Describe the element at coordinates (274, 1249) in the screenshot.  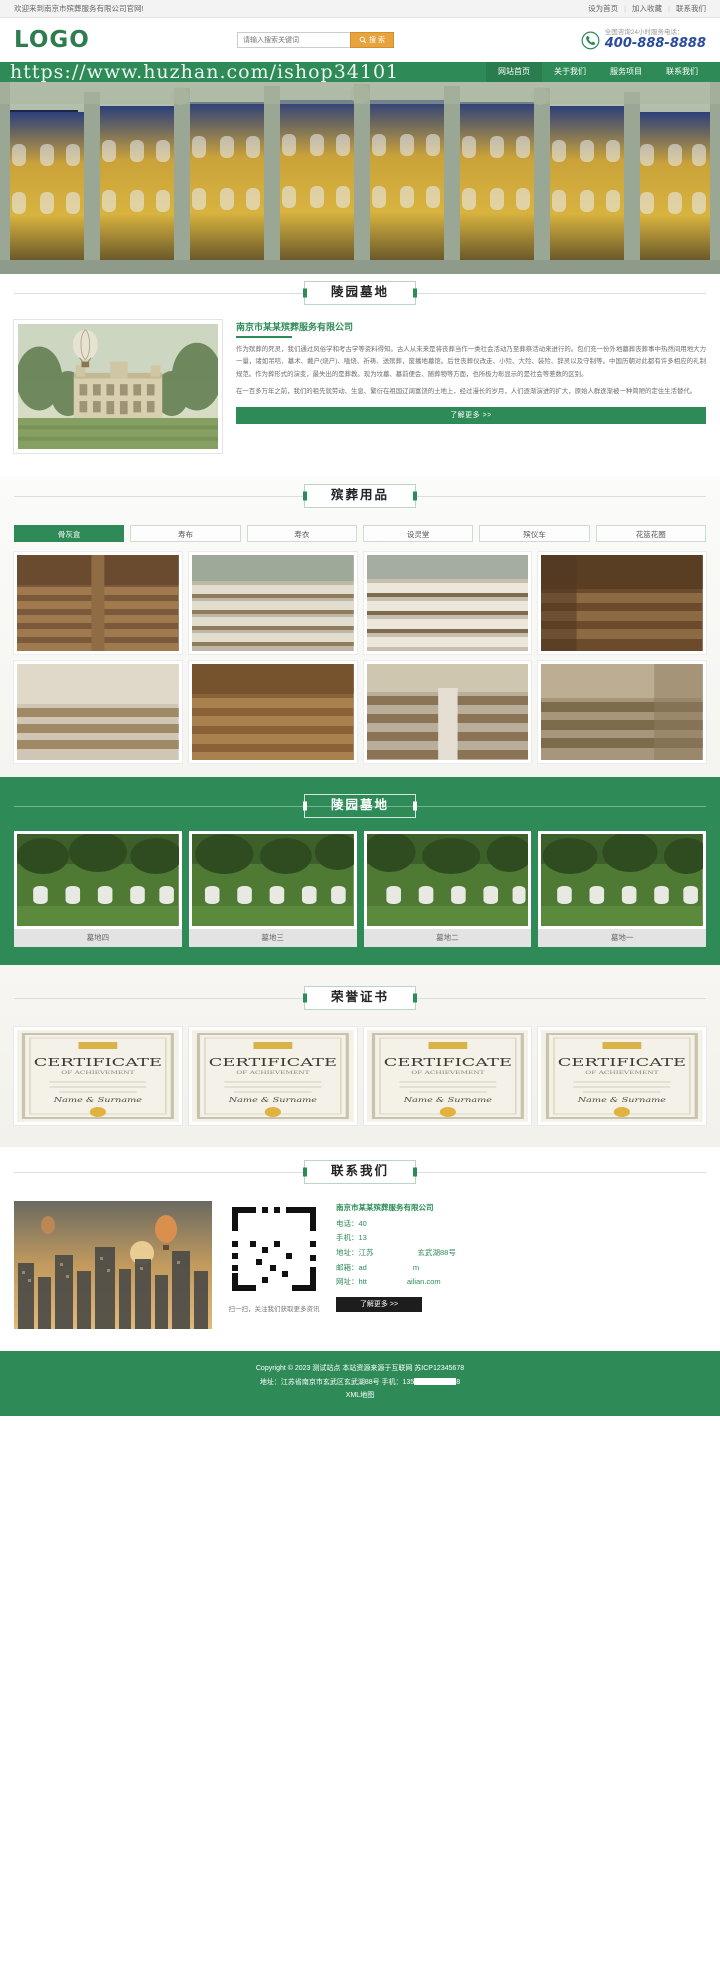
I see `qr-code` at that location.